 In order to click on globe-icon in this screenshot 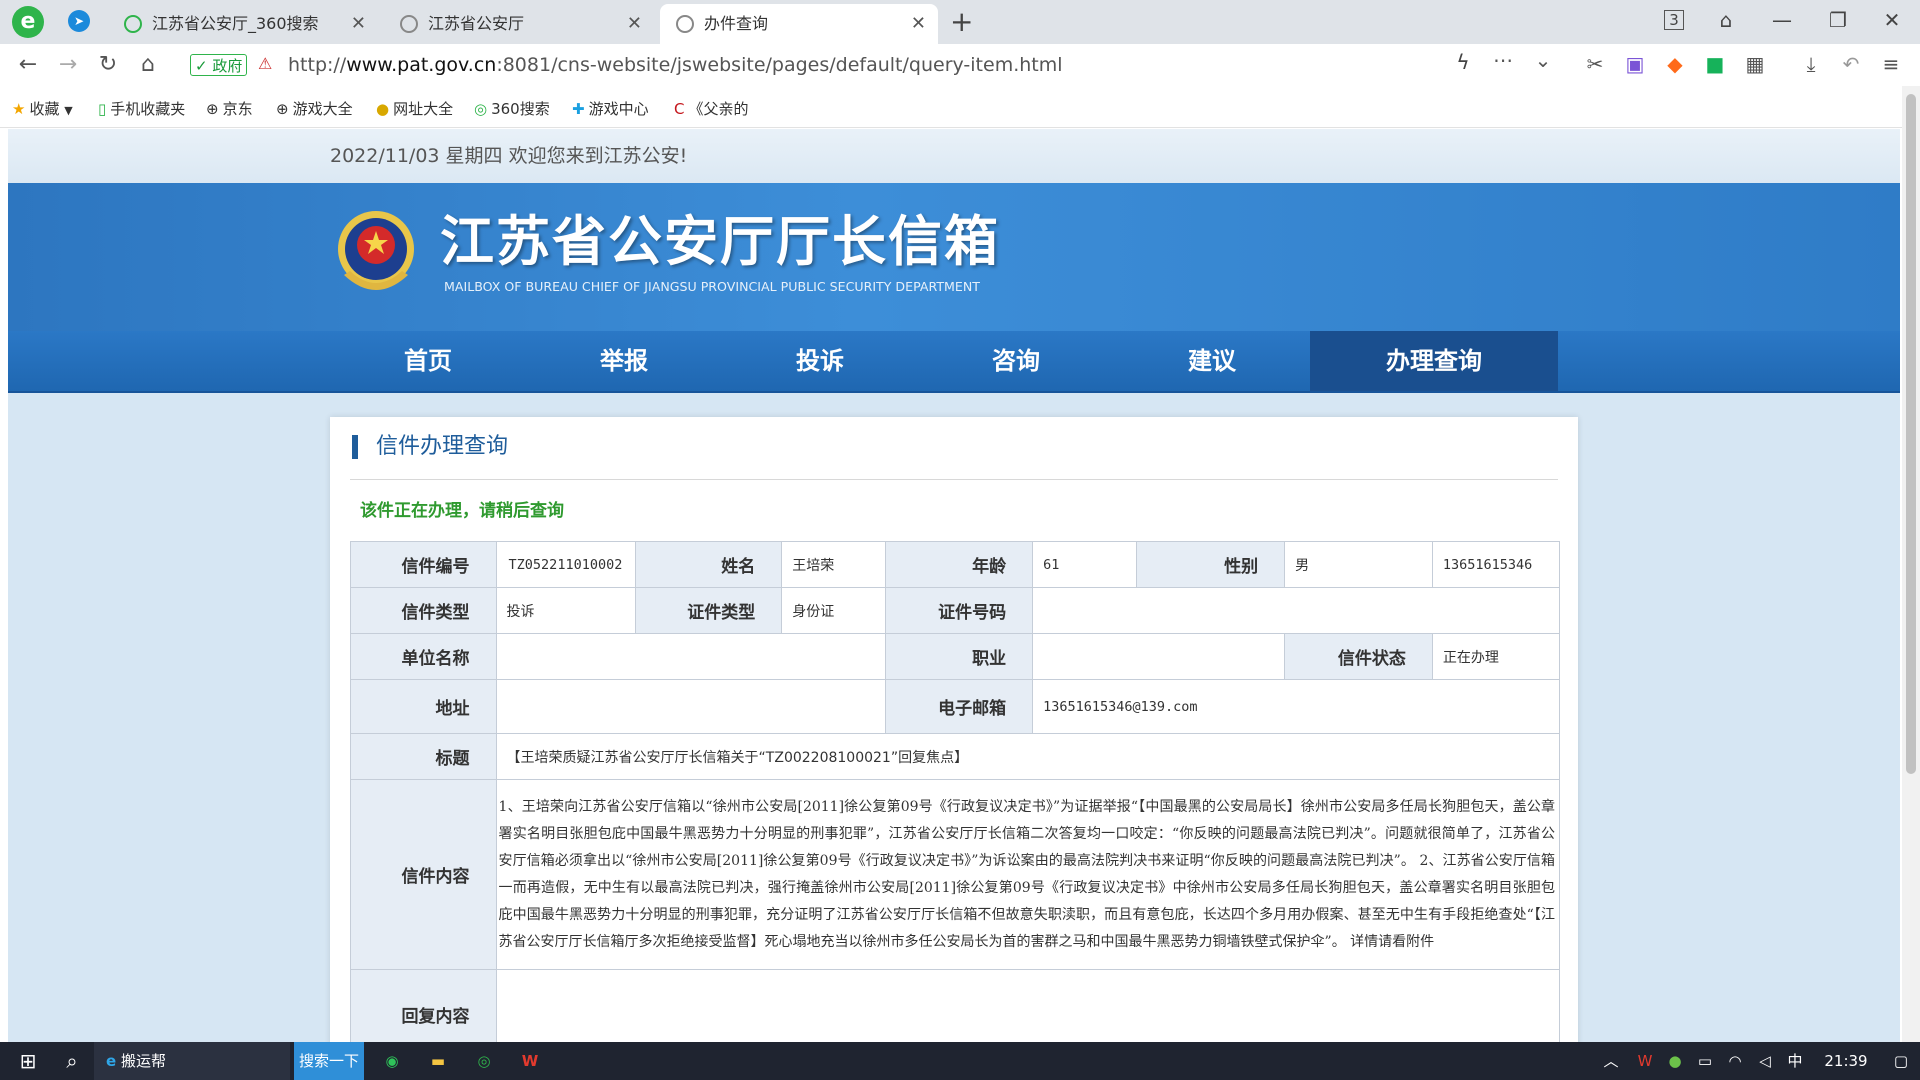, I will do `click(685, 24)`.